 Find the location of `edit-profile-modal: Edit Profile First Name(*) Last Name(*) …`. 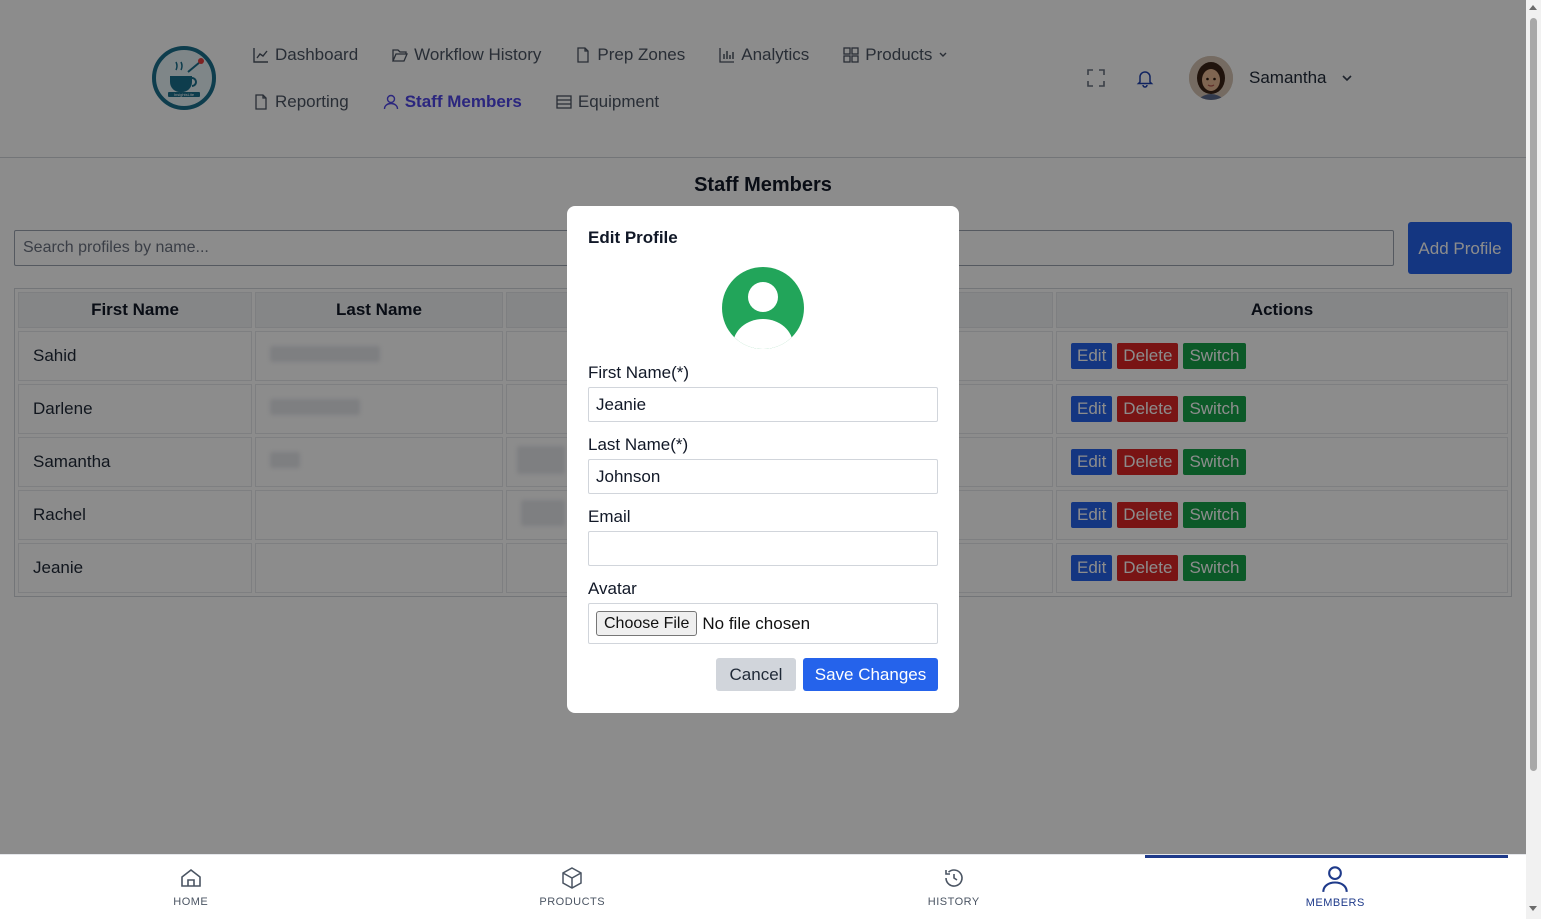

edit-profile-modal: Edit Profile First Name(*) Last Name(*) … is located at coordinates (763, 459).